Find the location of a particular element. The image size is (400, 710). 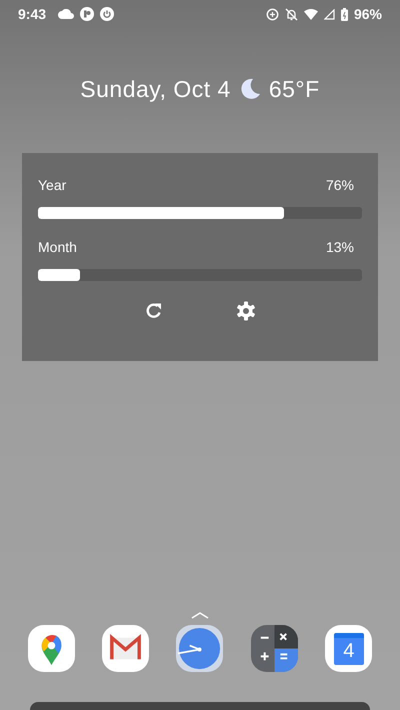

muted-bell-icon is located at coordinates (291, 14).